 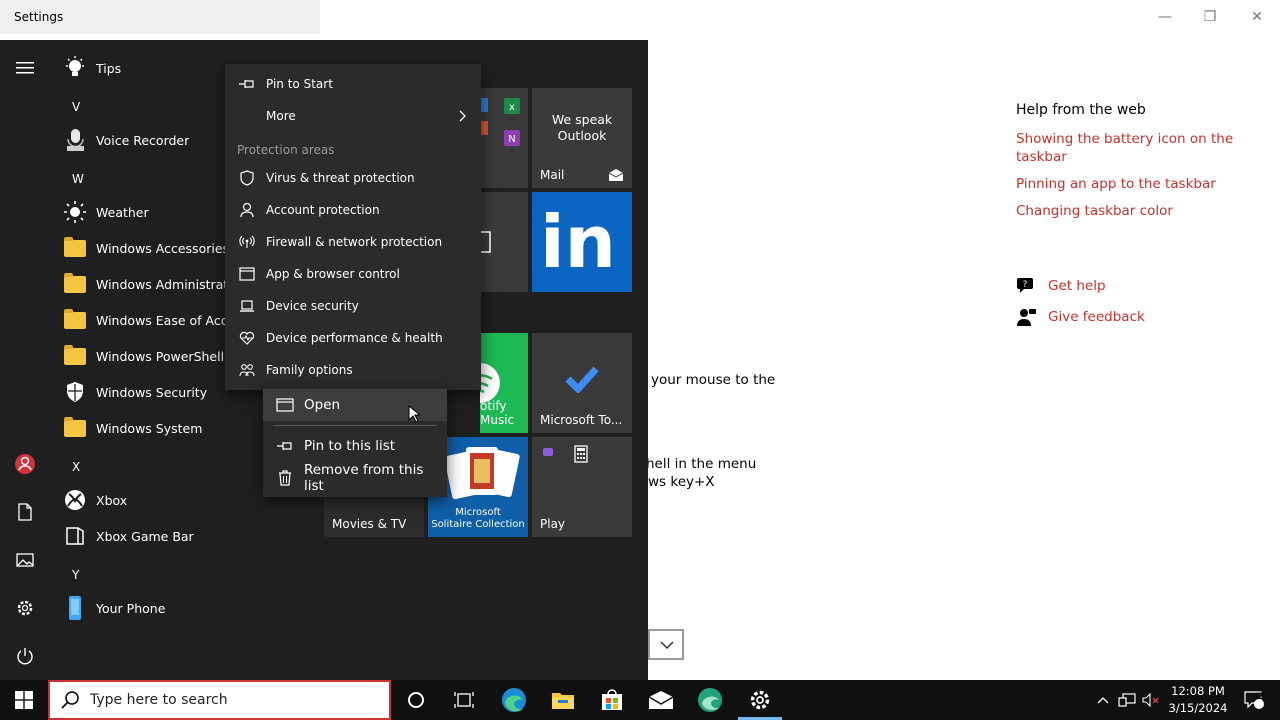 I want to click on more-label: More, so click(x=281, y=116).